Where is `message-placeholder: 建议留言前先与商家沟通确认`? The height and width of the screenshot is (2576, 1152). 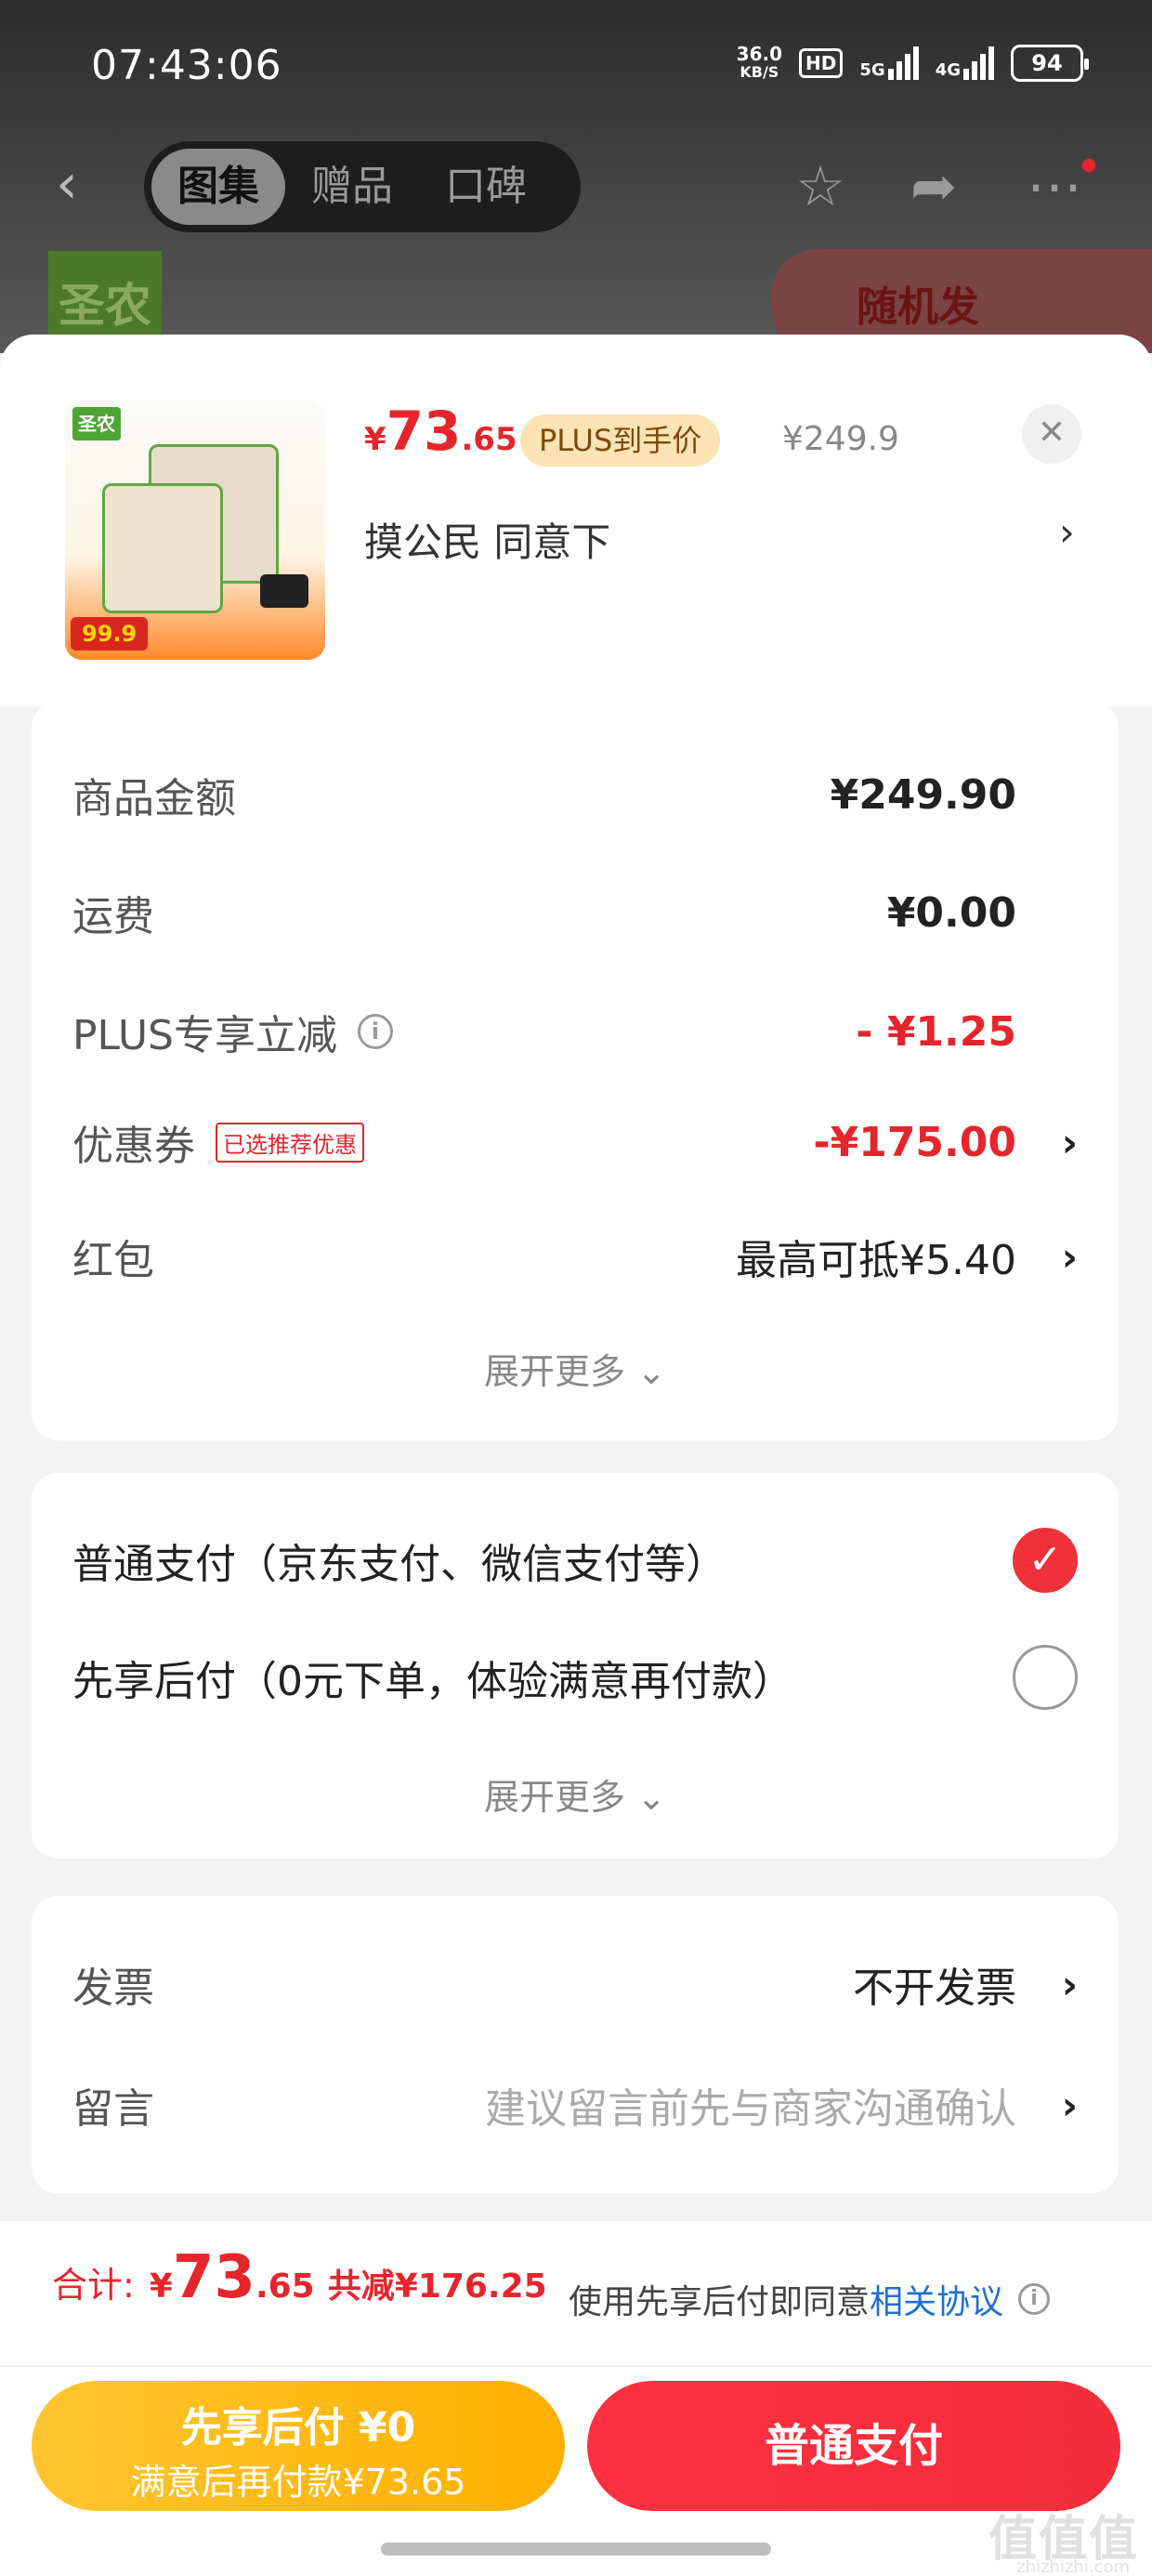 message-placeholder: 建议留言前先与商家沟通确认 is located at coordinates (750, 2109).